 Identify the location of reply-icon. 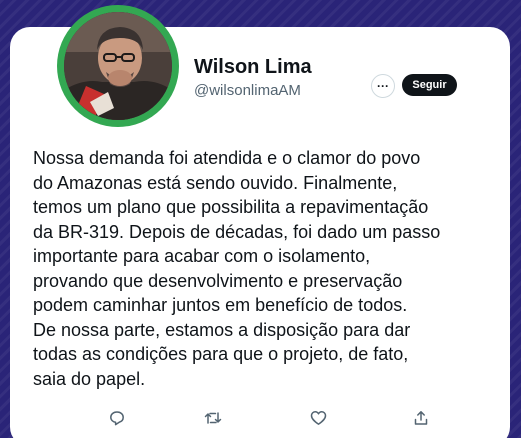
(117, 418).